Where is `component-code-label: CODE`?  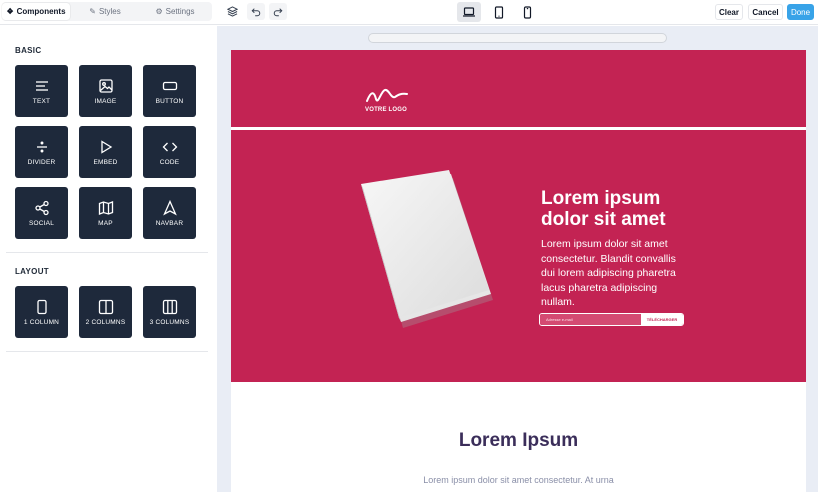
component-code-label: CODE is located at coordinates (169, 162).